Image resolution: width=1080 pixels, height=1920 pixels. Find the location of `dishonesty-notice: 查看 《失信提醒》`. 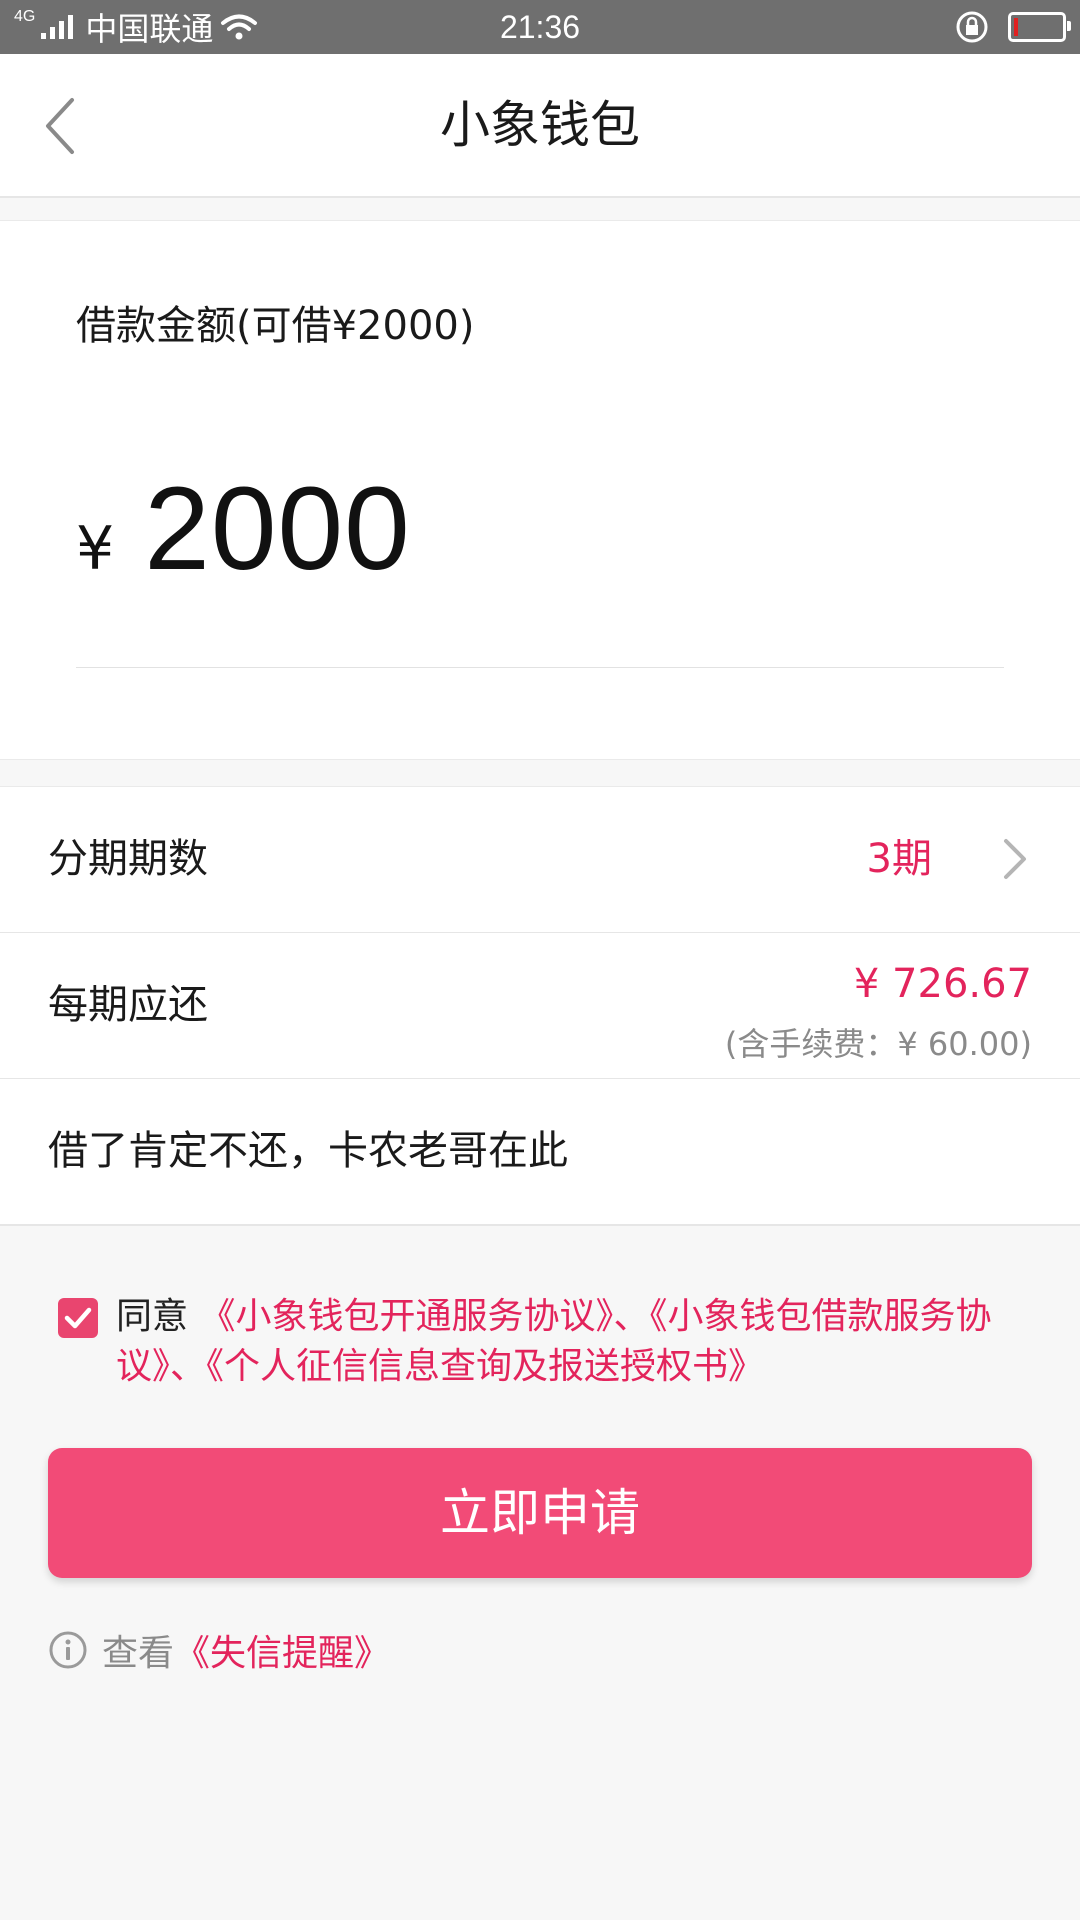

dishonesty-notice: 查看 《失信提醒》 is located at coordinates (219, 1650).